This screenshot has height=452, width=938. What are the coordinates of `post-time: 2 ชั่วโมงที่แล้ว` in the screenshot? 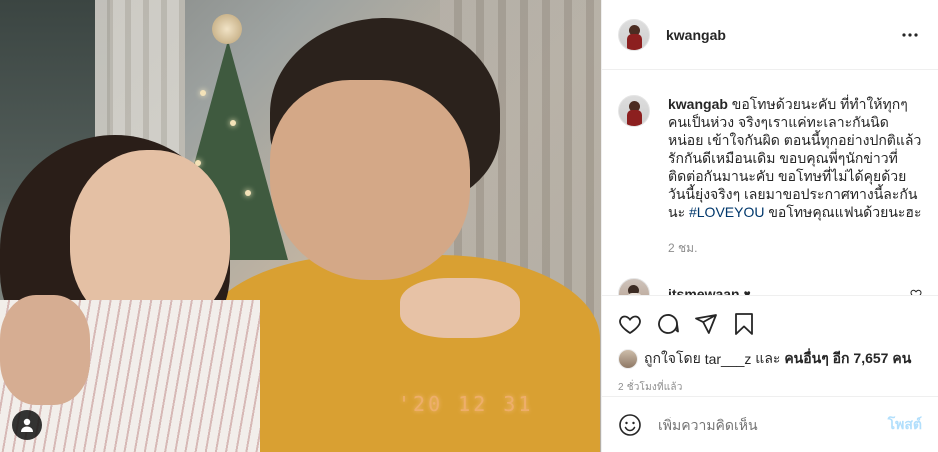 It's located at (770, 387).